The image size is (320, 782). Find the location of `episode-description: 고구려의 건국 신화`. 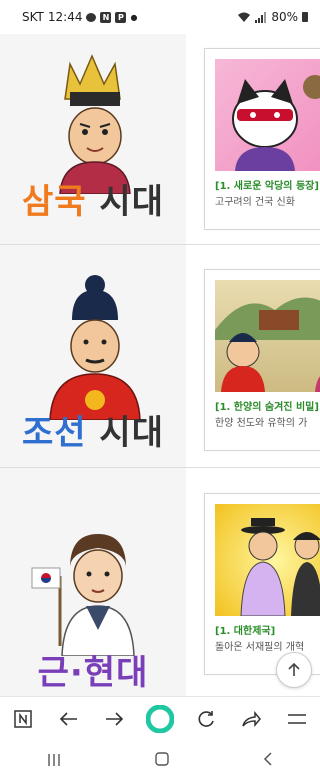

episode-description: 고구려의 건국 신화 is located at coordinates (255, 202).